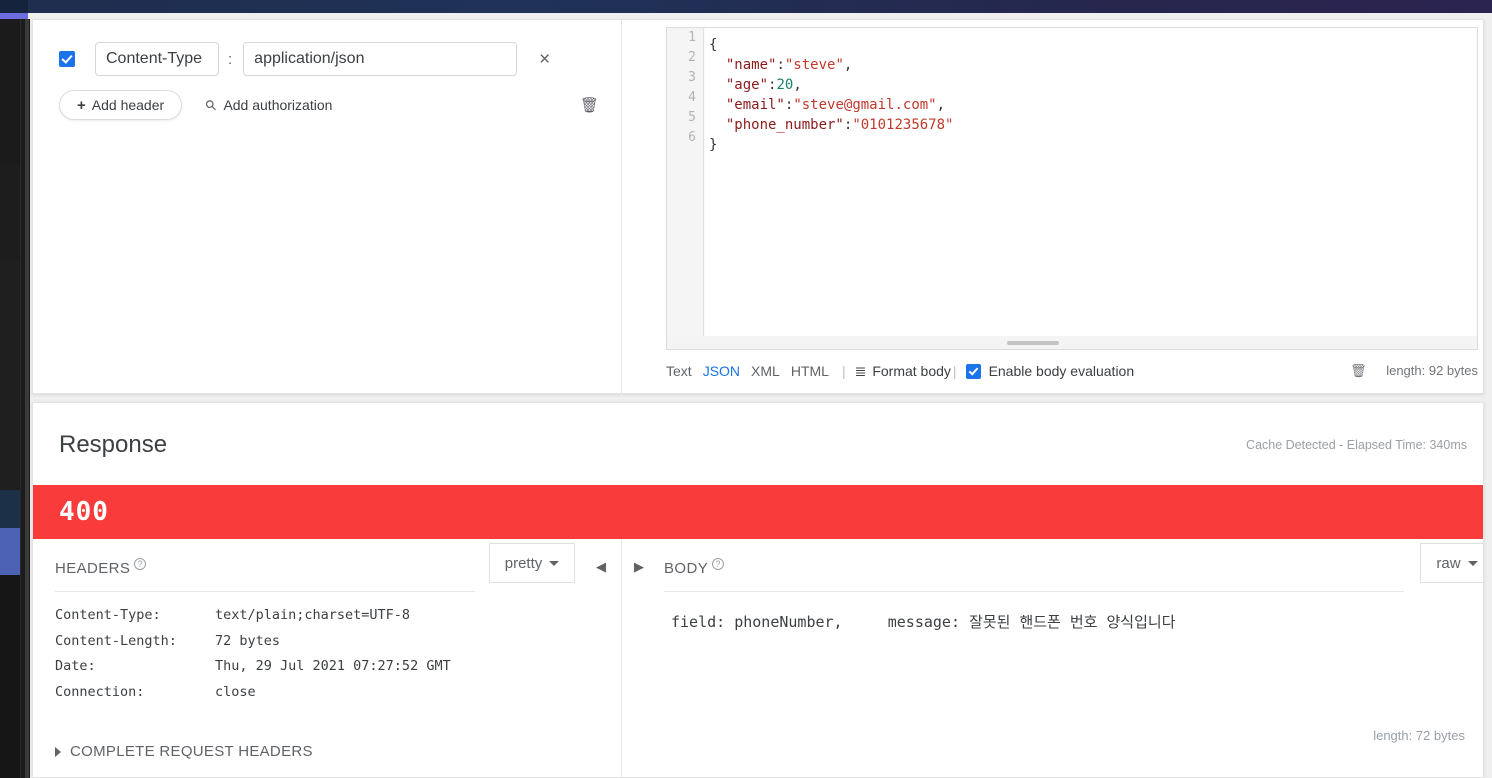 This screenshot has width=1492, height=778. Describe the element at coordinates (1052, 567) in the screenshot. I see `response-body-pane-header: ▶ BODY? raw` at that location.